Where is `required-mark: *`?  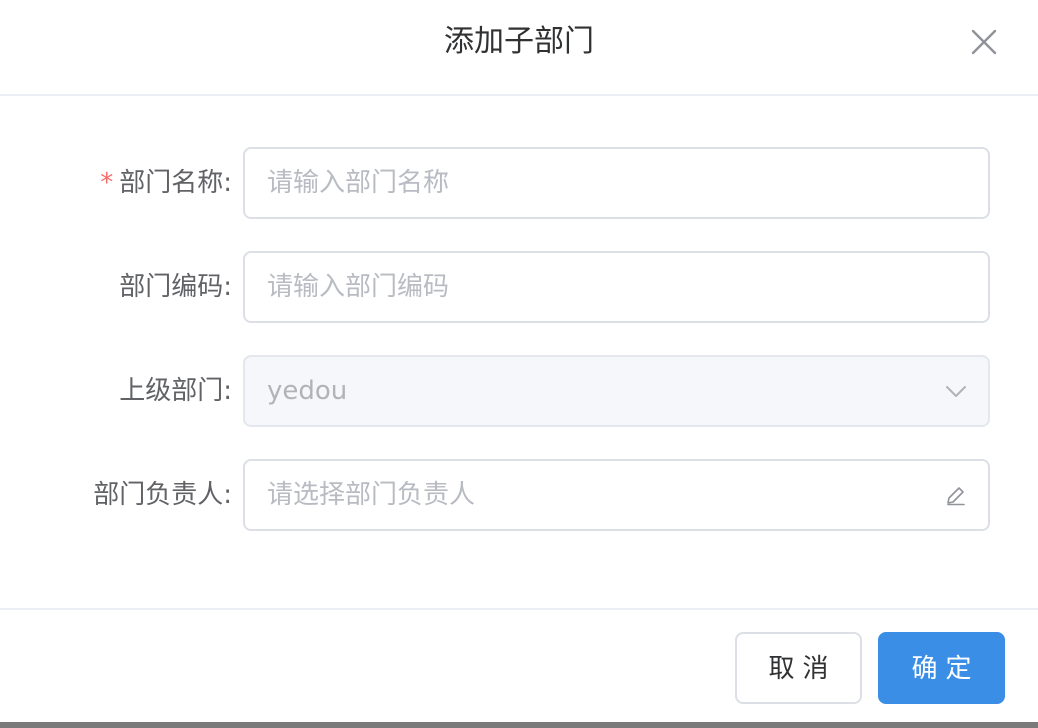 required-mark: * is located at coordinates (107, 183).